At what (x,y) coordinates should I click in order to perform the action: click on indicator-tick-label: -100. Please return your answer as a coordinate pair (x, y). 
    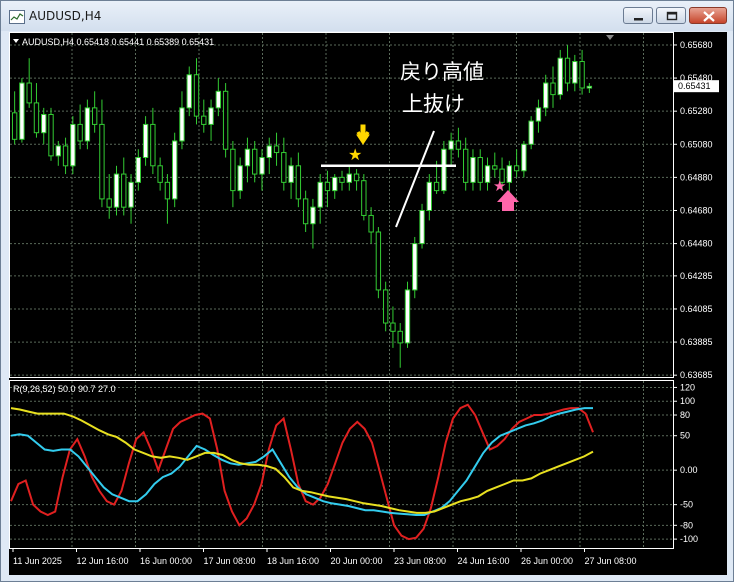
    Looking at the image, I should click on (689, 539).